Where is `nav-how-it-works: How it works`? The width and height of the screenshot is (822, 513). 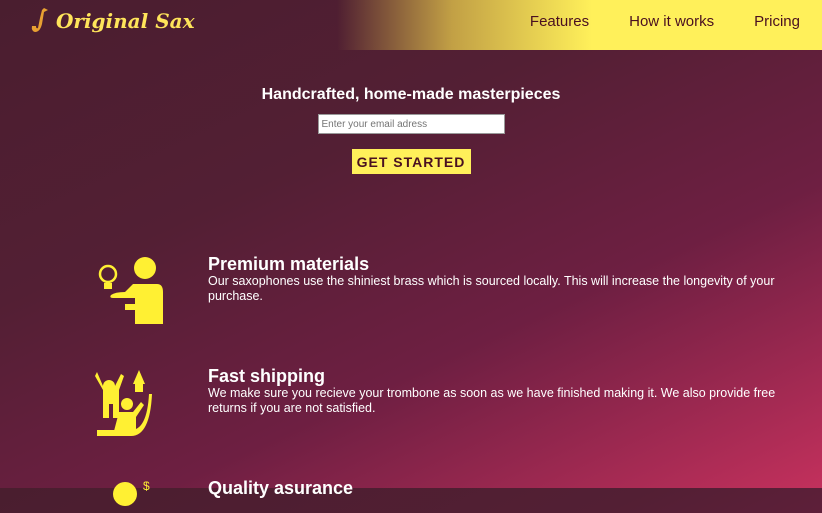
nav-how-it-works: How it works is located at coordinates (671, 21).